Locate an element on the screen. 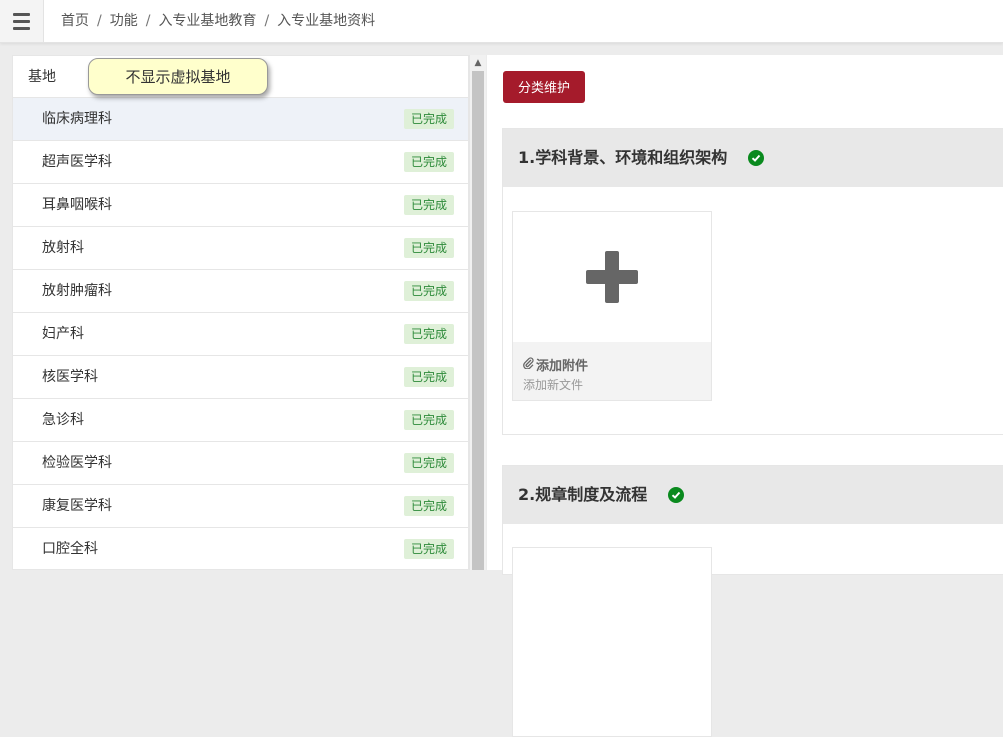  attachment-card: 添加附件 添加新文件 is located at coordinates (612, 306).